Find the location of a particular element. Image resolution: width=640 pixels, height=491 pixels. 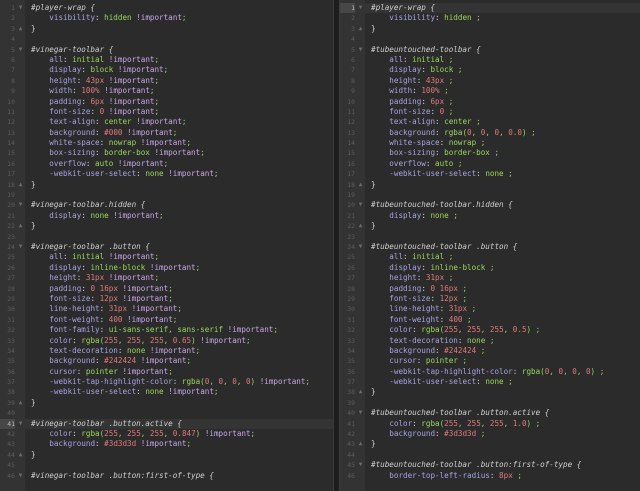

code-line: 16 overflow: auto ; is located at coordinates (490, 164).